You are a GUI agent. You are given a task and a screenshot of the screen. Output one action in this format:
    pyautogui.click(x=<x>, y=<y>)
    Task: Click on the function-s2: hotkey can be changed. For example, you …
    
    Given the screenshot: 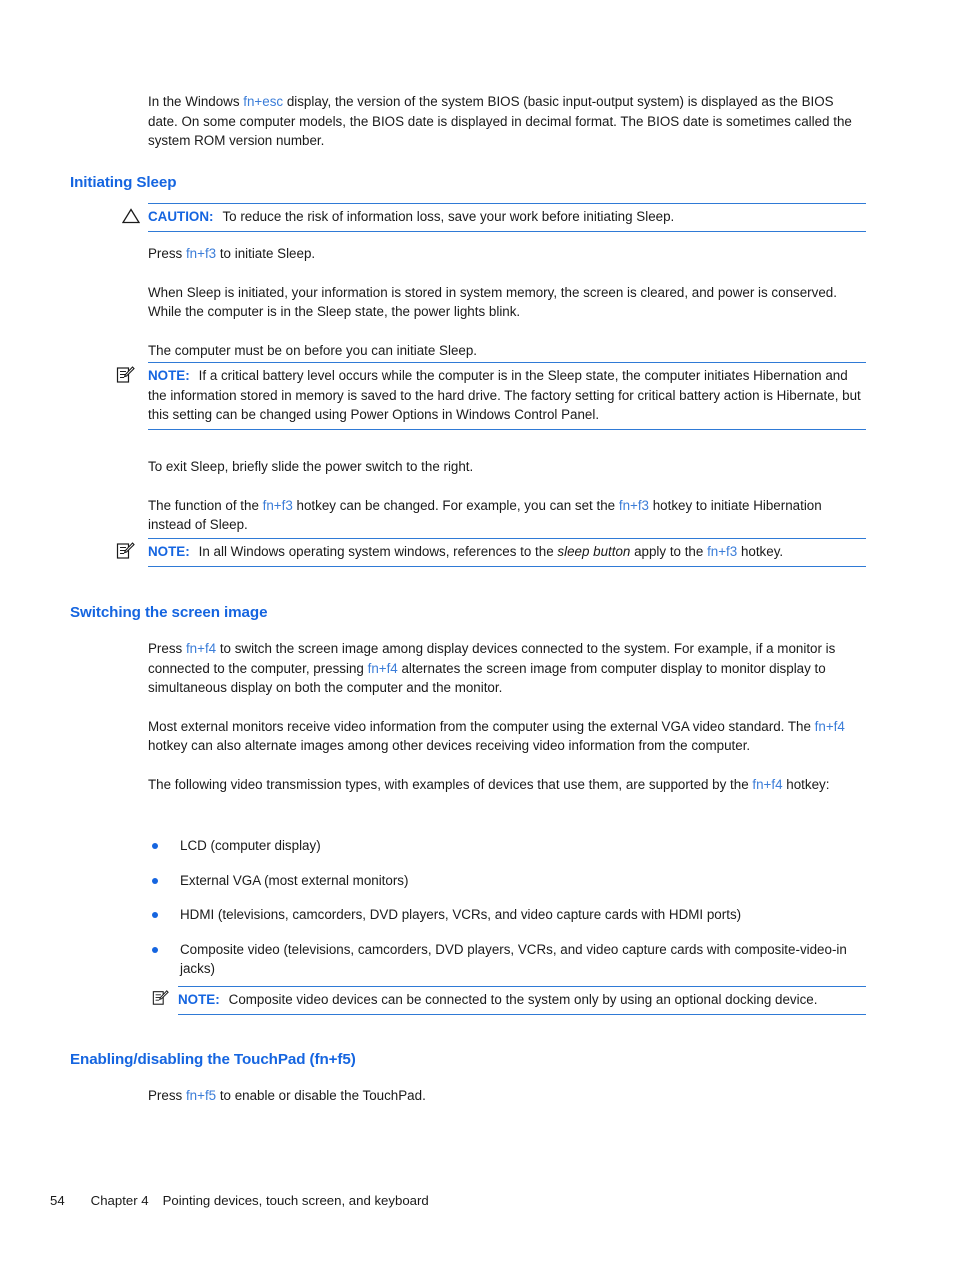 What is the action you would take?
    pyautogui.click(x=455, y=505)
    